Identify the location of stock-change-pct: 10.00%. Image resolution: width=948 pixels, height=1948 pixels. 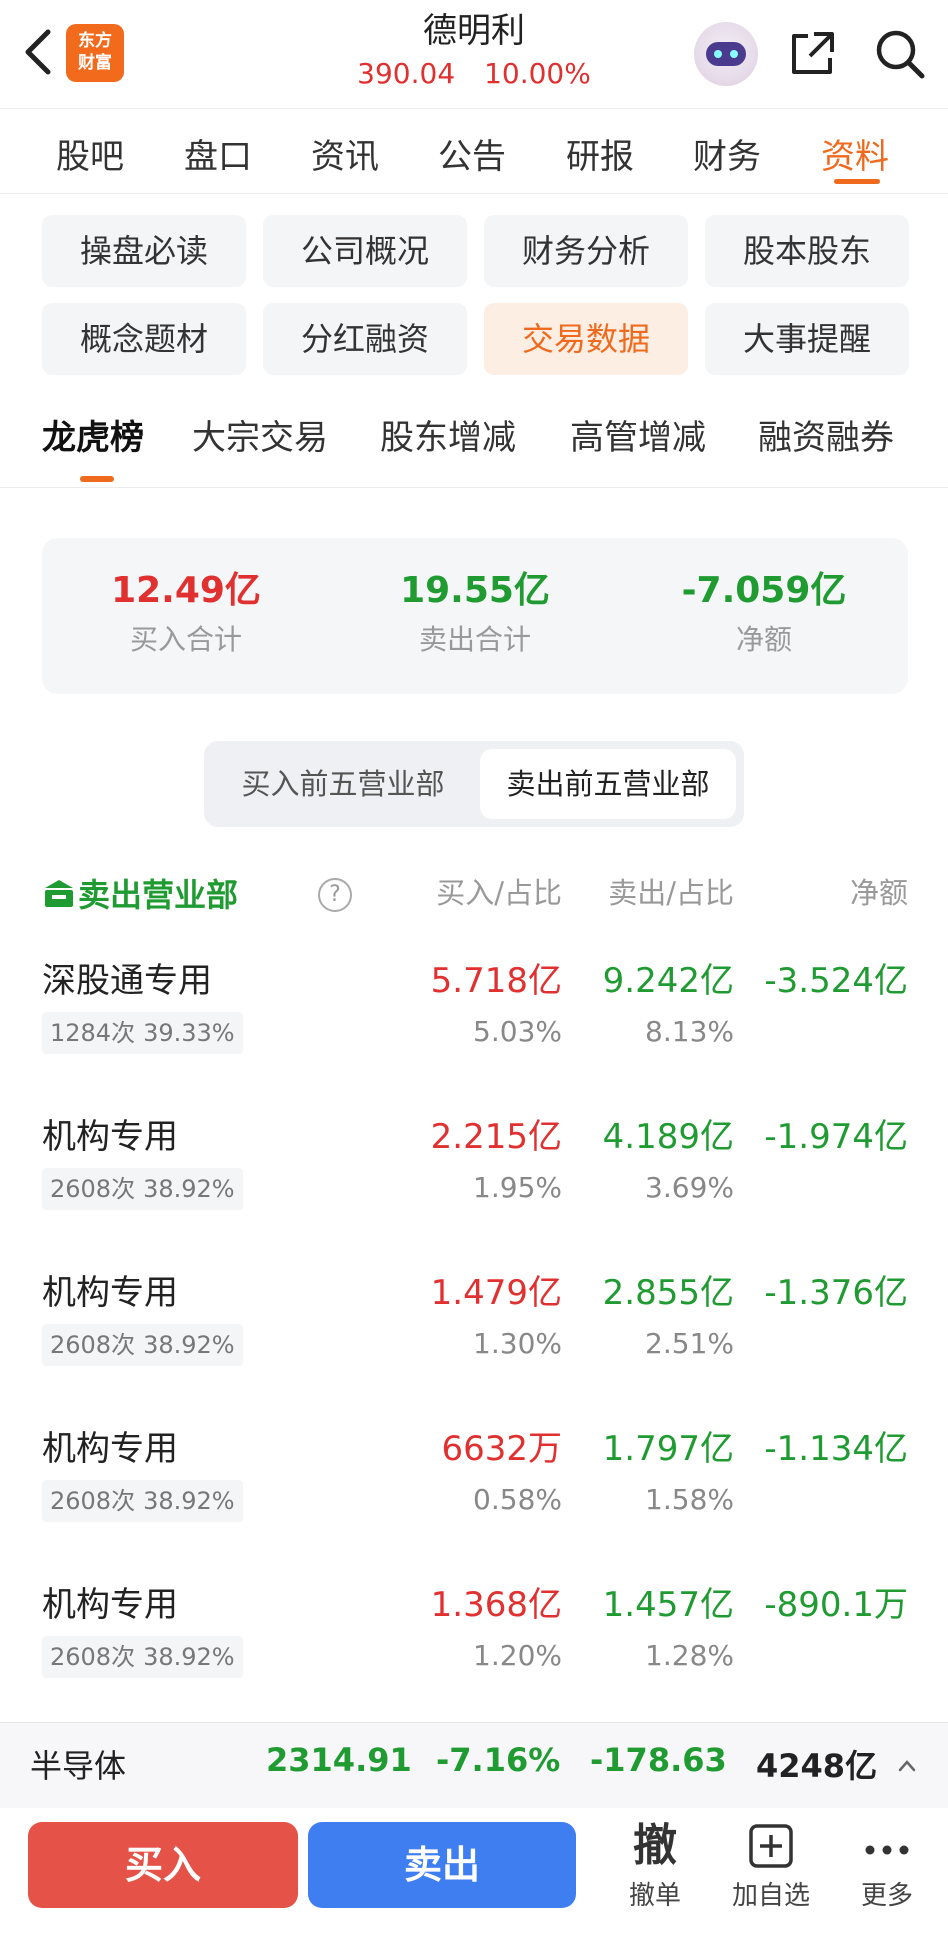
(537, 73).